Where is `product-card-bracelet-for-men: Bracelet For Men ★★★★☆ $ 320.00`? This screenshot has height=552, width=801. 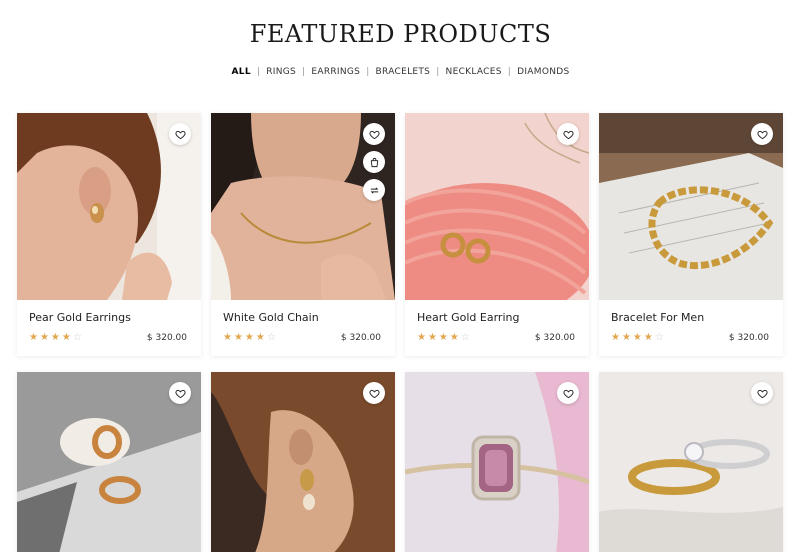 product-card-bracelet-for-men: Bracelet For Men ★★★★☆ $ 320.00 is located at coordinates (691, 234).